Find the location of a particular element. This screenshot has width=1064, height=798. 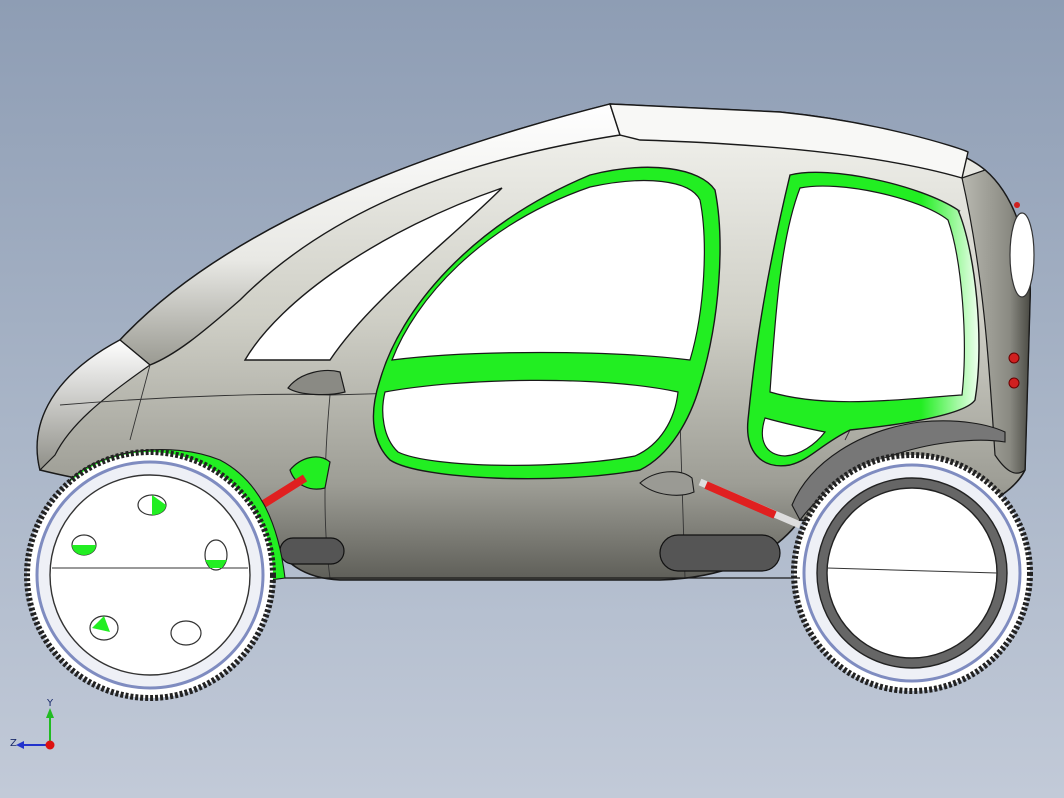

y-axis-label: Y is located at coordinates (50, 703).